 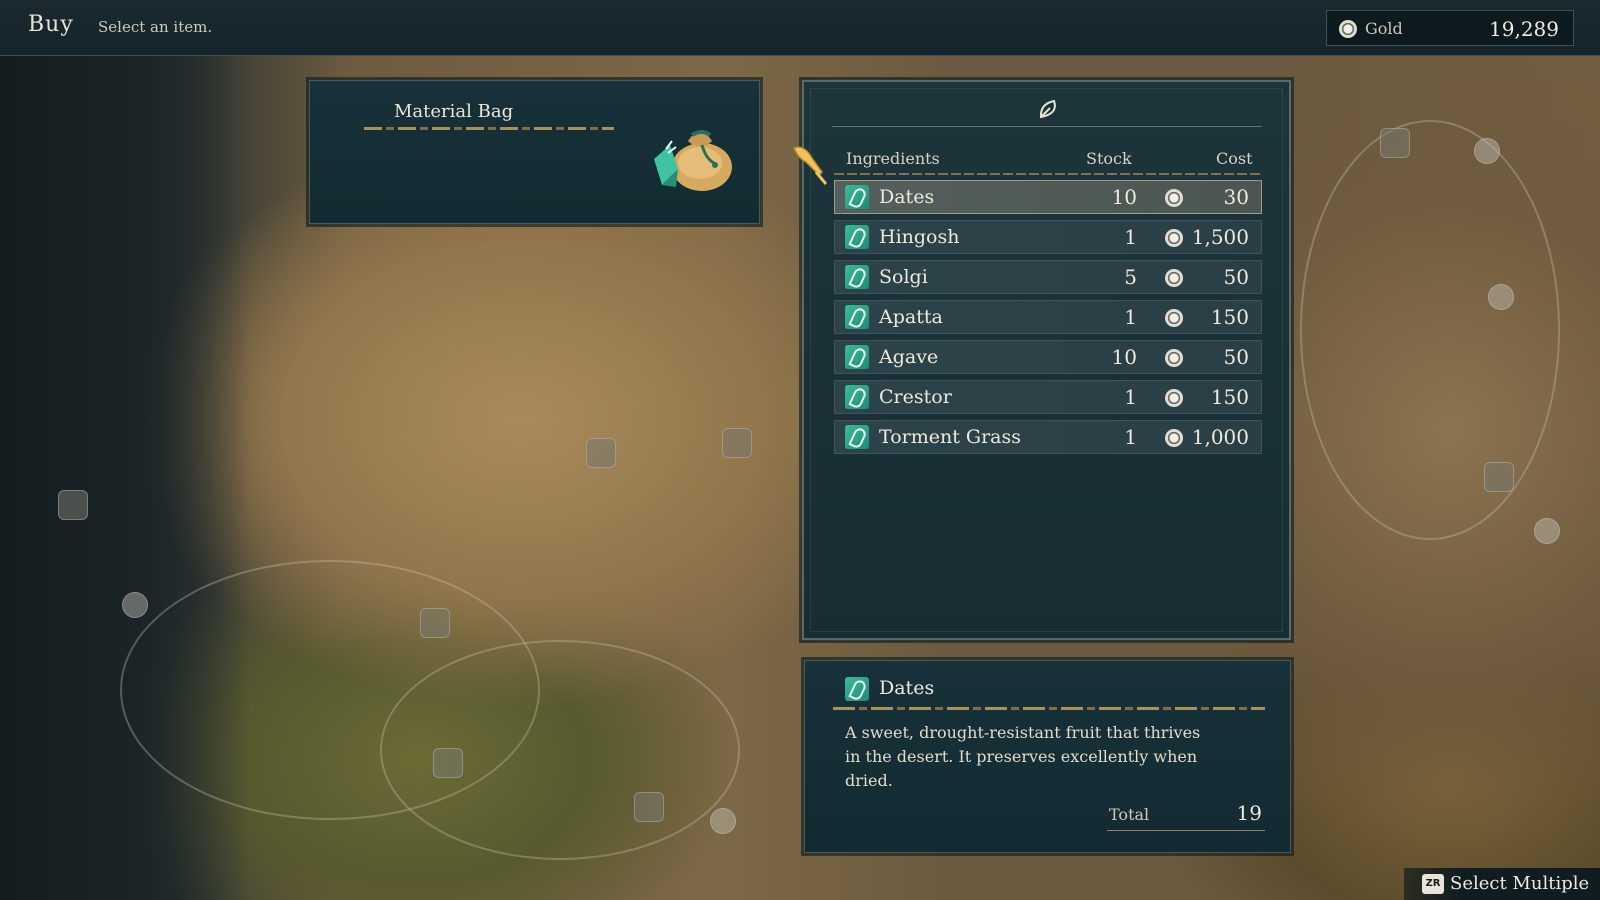 I want to click on column-header-cost: Cost, so click(x=1234, y=158).